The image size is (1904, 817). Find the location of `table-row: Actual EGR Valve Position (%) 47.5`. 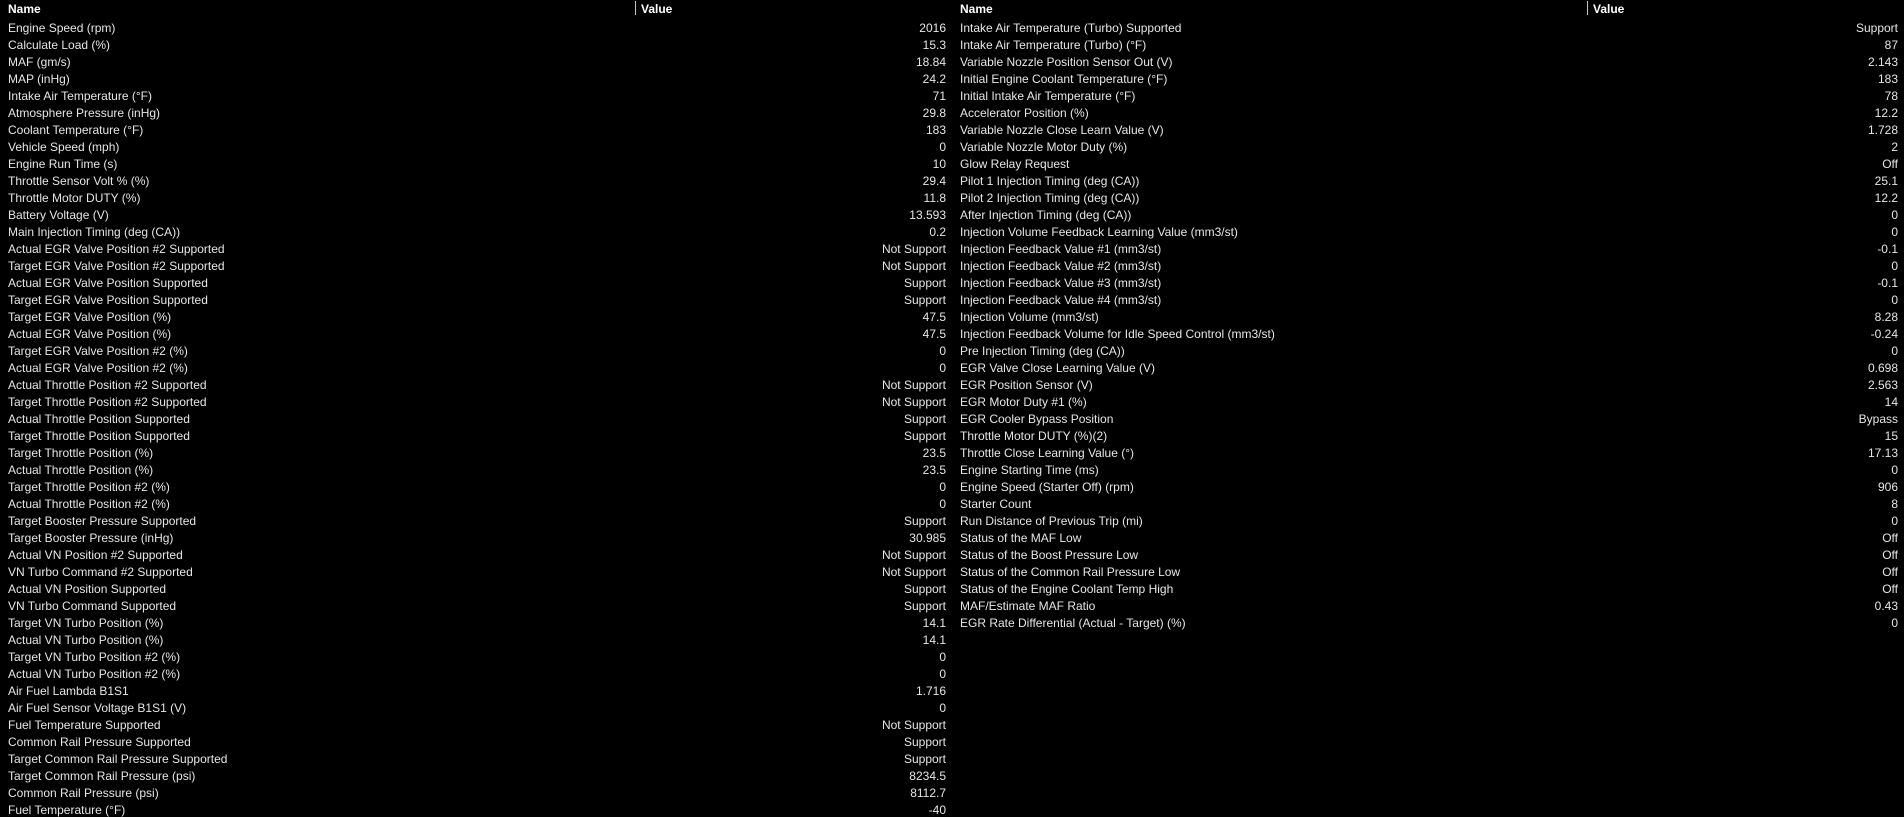

table-row: Actual EGR Valve Position (%) 47.5 is located at coordinates (476, 334).